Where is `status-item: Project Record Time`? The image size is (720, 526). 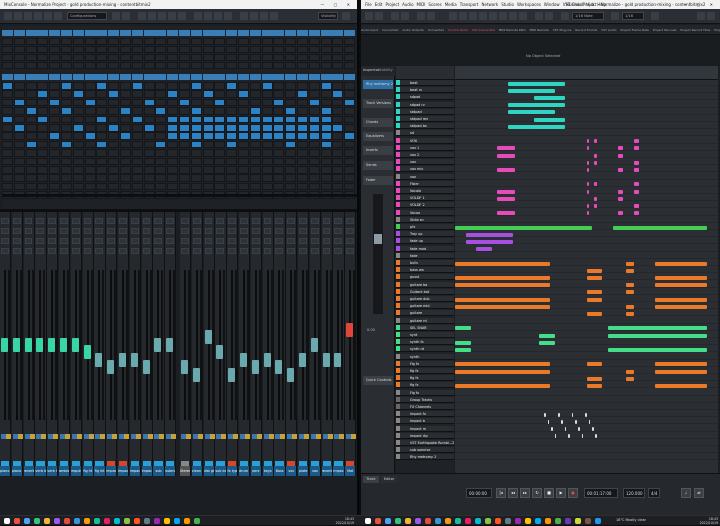
status-item: Project Record Time is located at coordinates (695, 30).